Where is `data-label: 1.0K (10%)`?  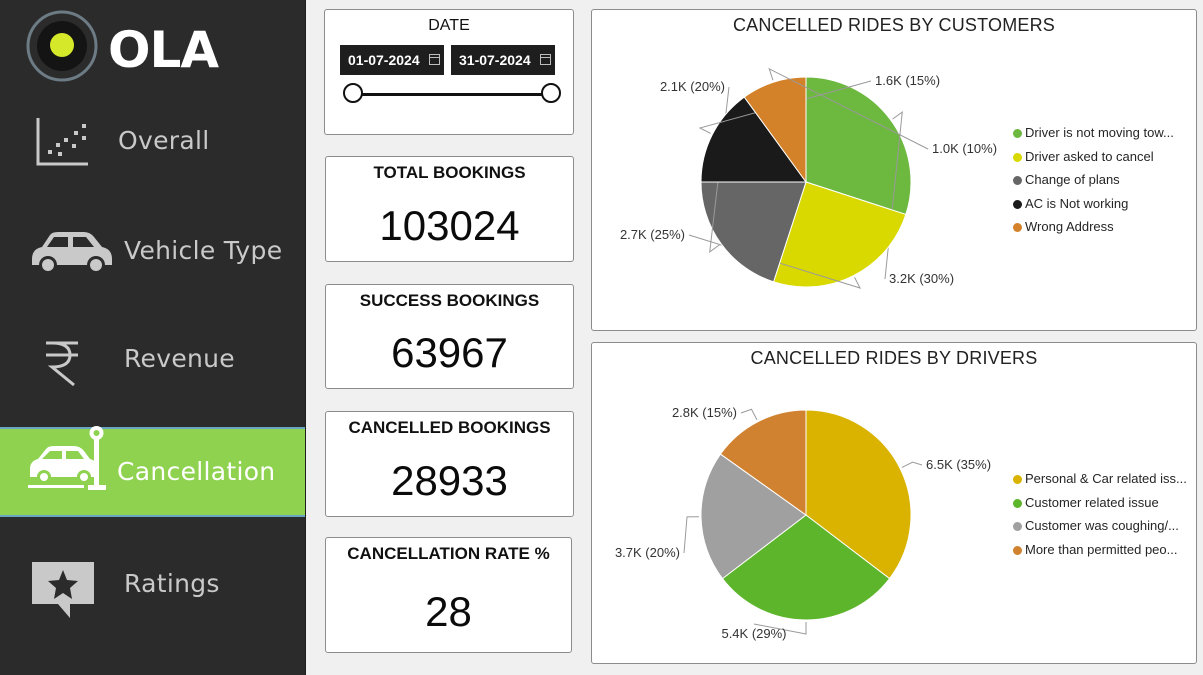
data-label: 1.0K (10%) is located at coordinates (964, 148).